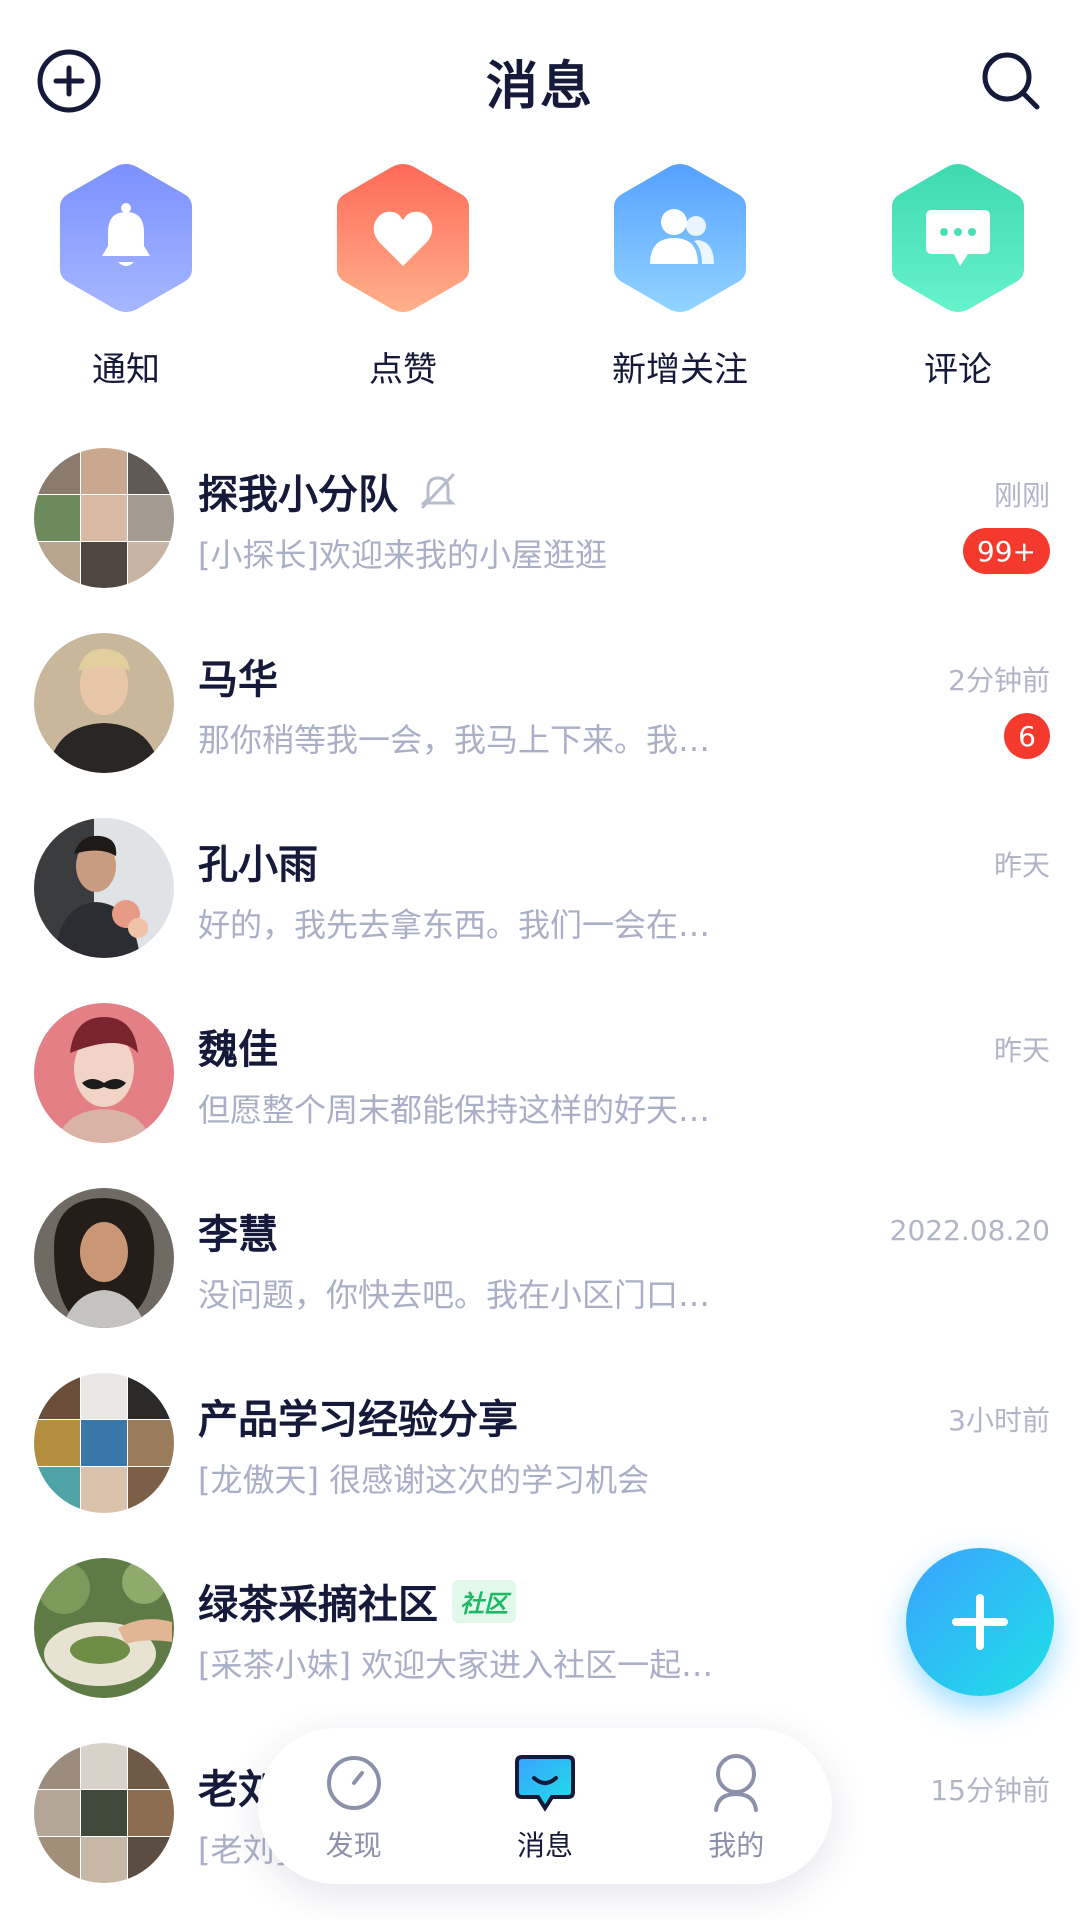  Describe the element at coordinates (403, 275) in the screenshot. I see `shortcut-likes: 点赞` at that location.